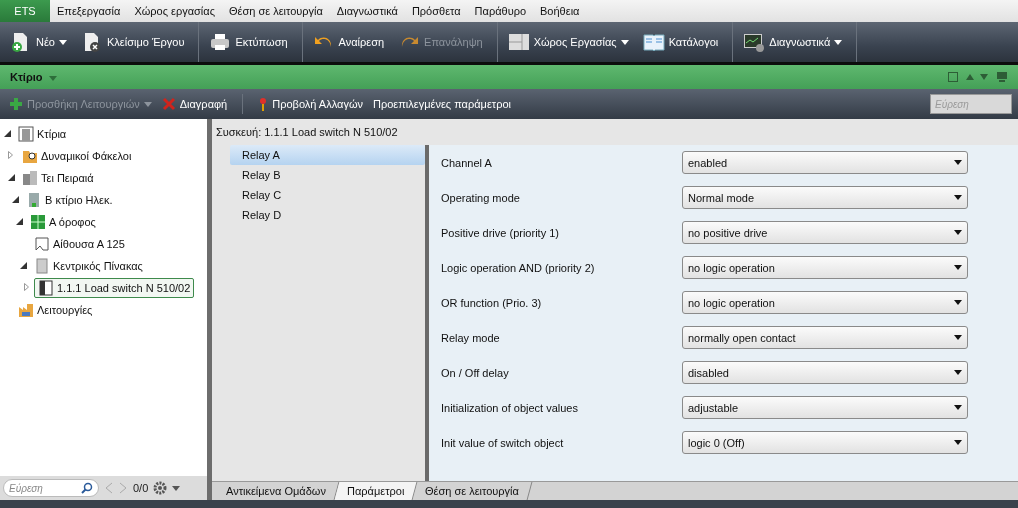 Image resolution: width=1018 pixels, height=508 pixels. What do you see at coordinates (114, 288) in the screenshot?
I see `tree-item: 1.1.1 Load switch N 510/02` at bounding box center [114, 288].